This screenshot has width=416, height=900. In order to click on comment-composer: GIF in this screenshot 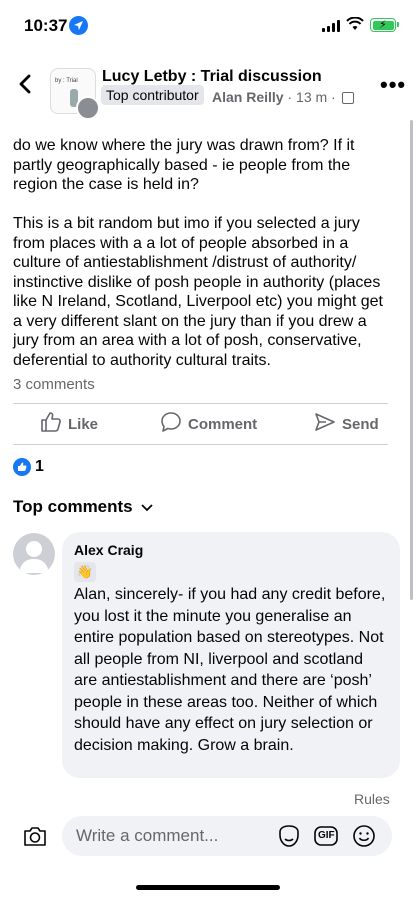, I will do `click(208, 836)`.